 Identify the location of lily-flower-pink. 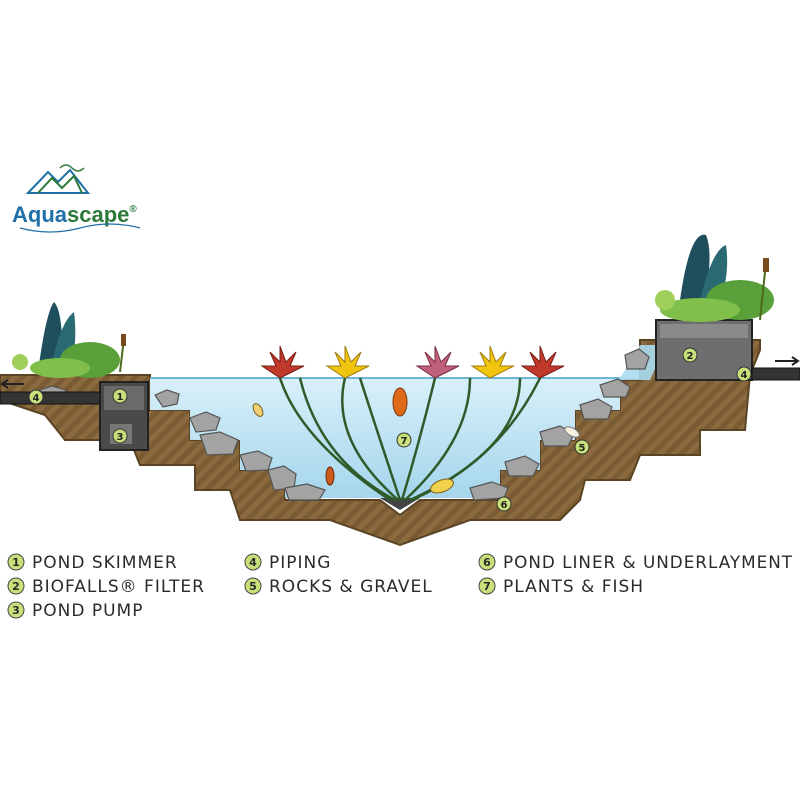
(437, 362).